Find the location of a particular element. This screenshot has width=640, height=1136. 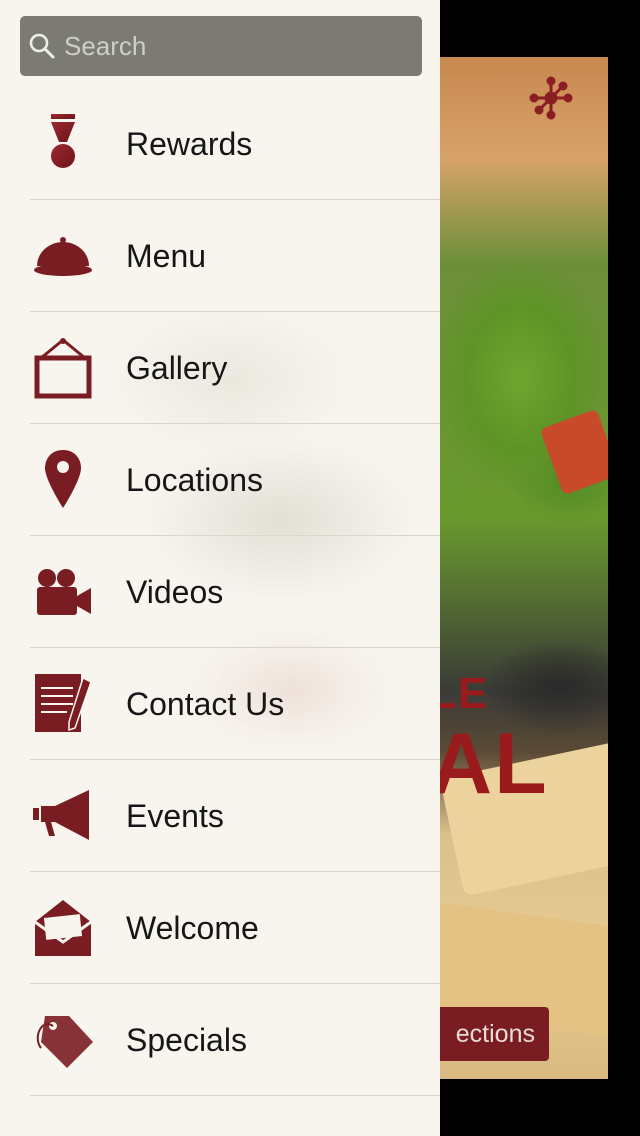

video-camera-icon is located at coordinates (63, 592).